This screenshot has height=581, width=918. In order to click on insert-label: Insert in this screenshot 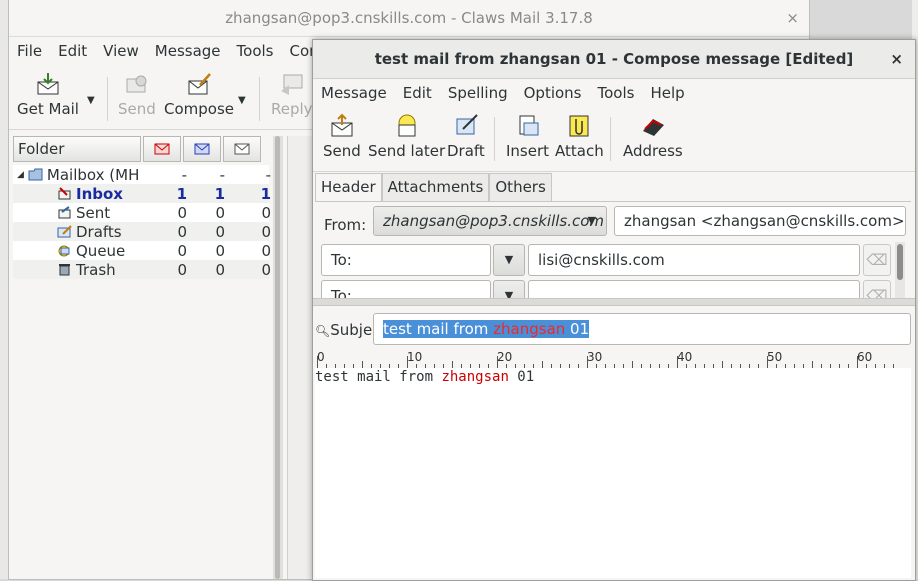, I will do `click(528, 151)`.